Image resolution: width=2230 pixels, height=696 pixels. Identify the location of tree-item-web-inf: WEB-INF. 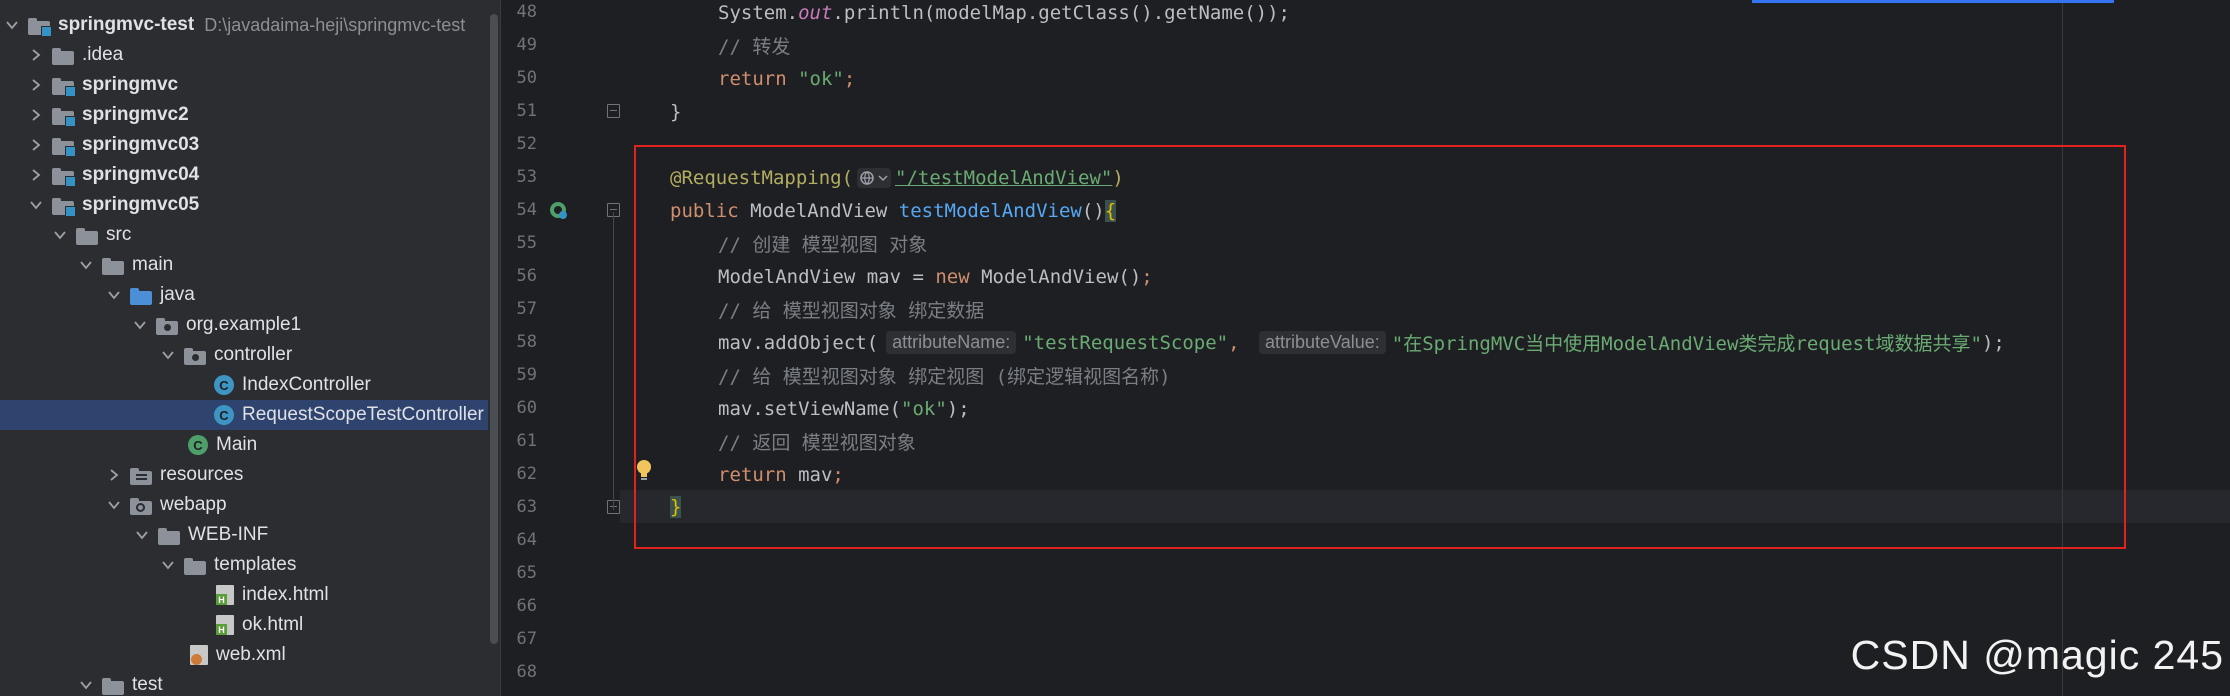
(244, 535).